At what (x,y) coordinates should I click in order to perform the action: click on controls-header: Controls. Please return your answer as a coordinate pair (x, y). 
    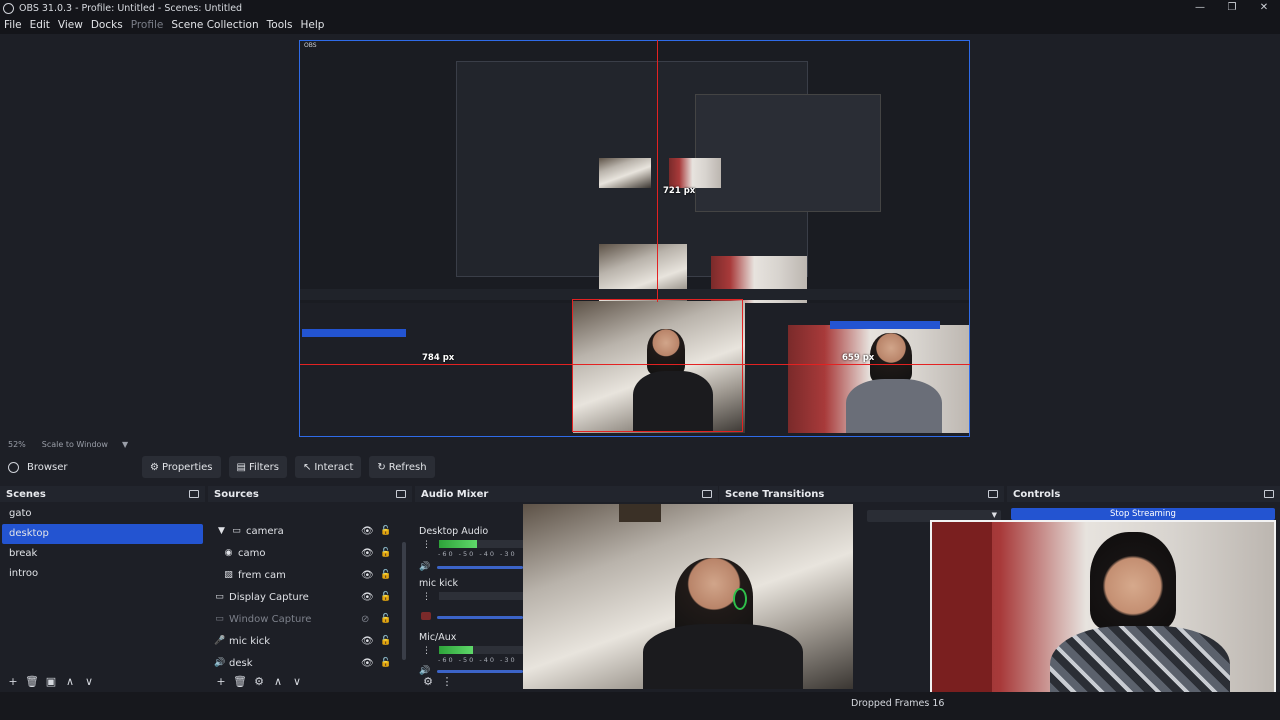
    Looking at the image, I should click on (1143, 494).